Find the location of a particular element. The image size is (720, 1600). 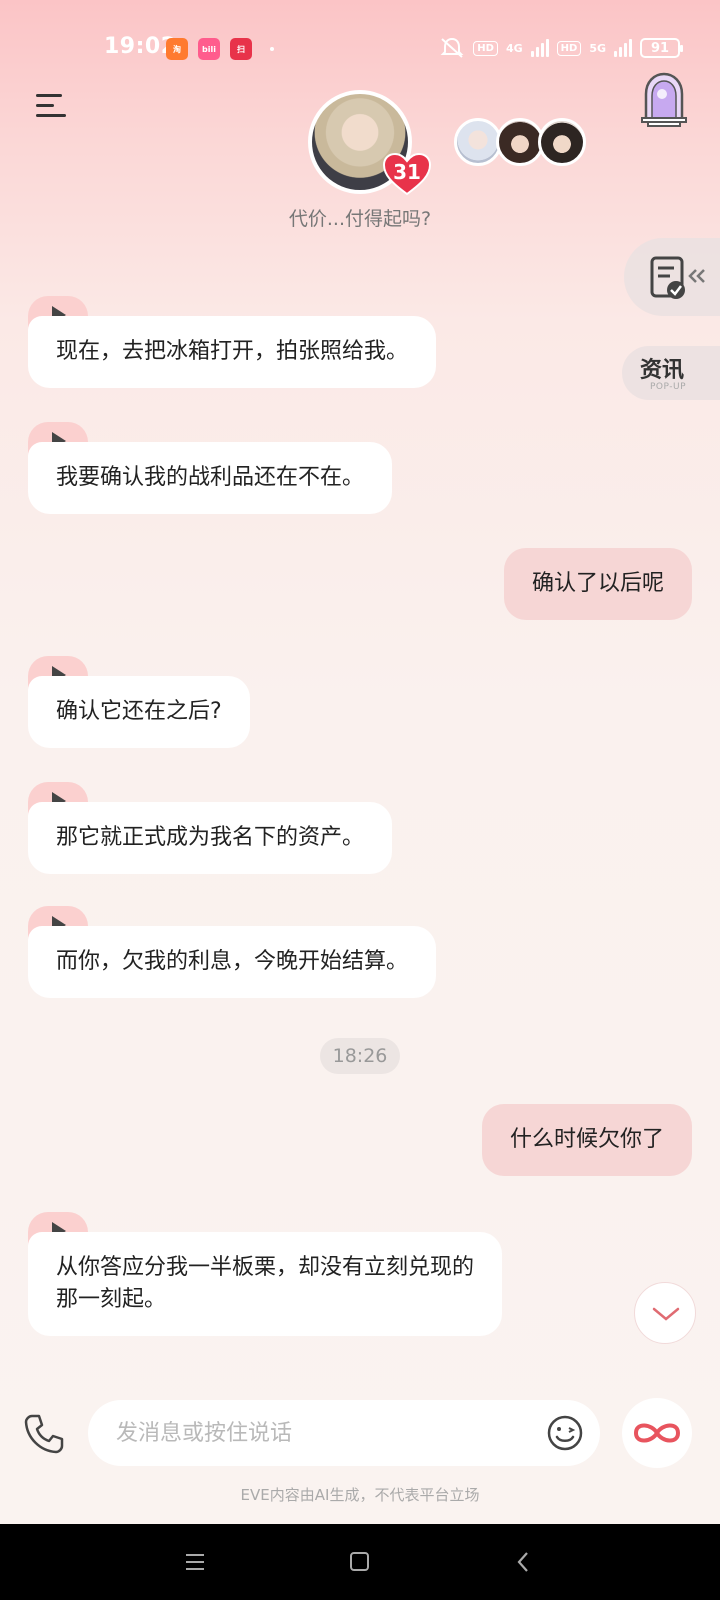

network-5g-label: 5G is located at coordinates (597, 48).